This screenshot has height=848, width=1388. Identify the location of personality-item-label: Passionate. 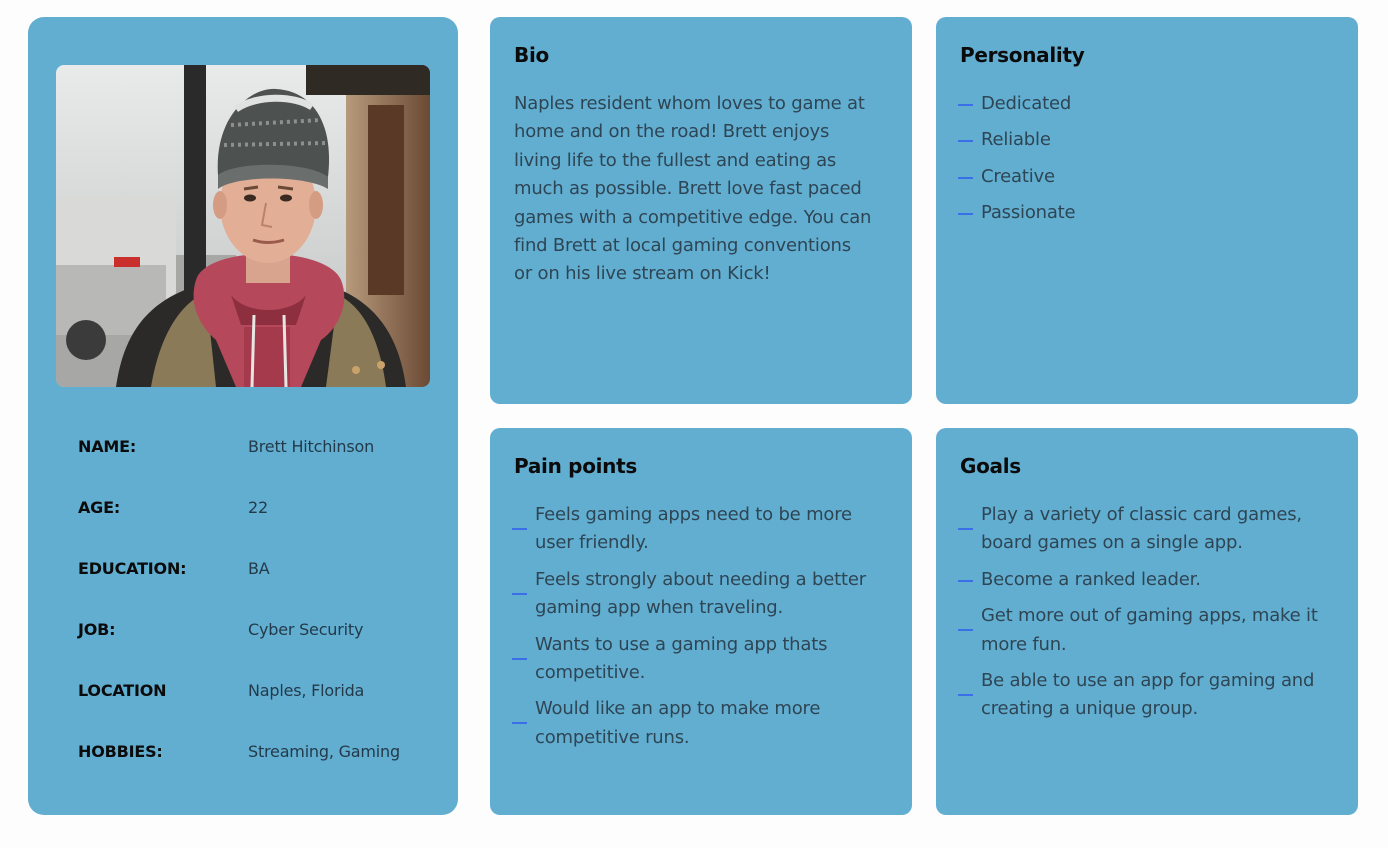
(1028, 213).